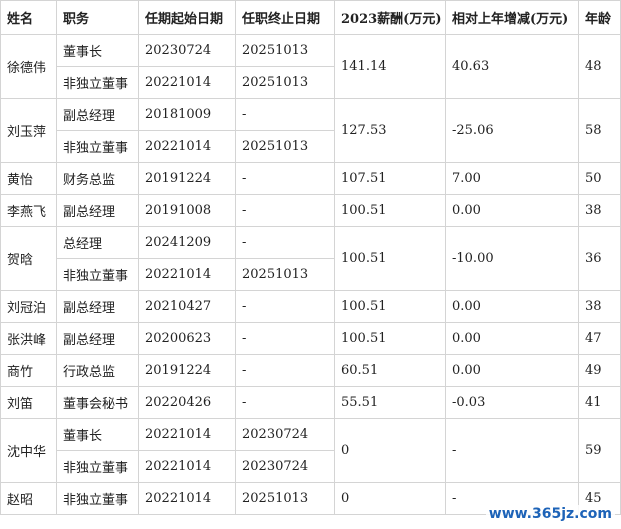 Image resolution: width=621 pixels, height=529 pixels. Describe the element at coordinates (512, 450) in the screenshot. I see `change-cell: -` at that location.